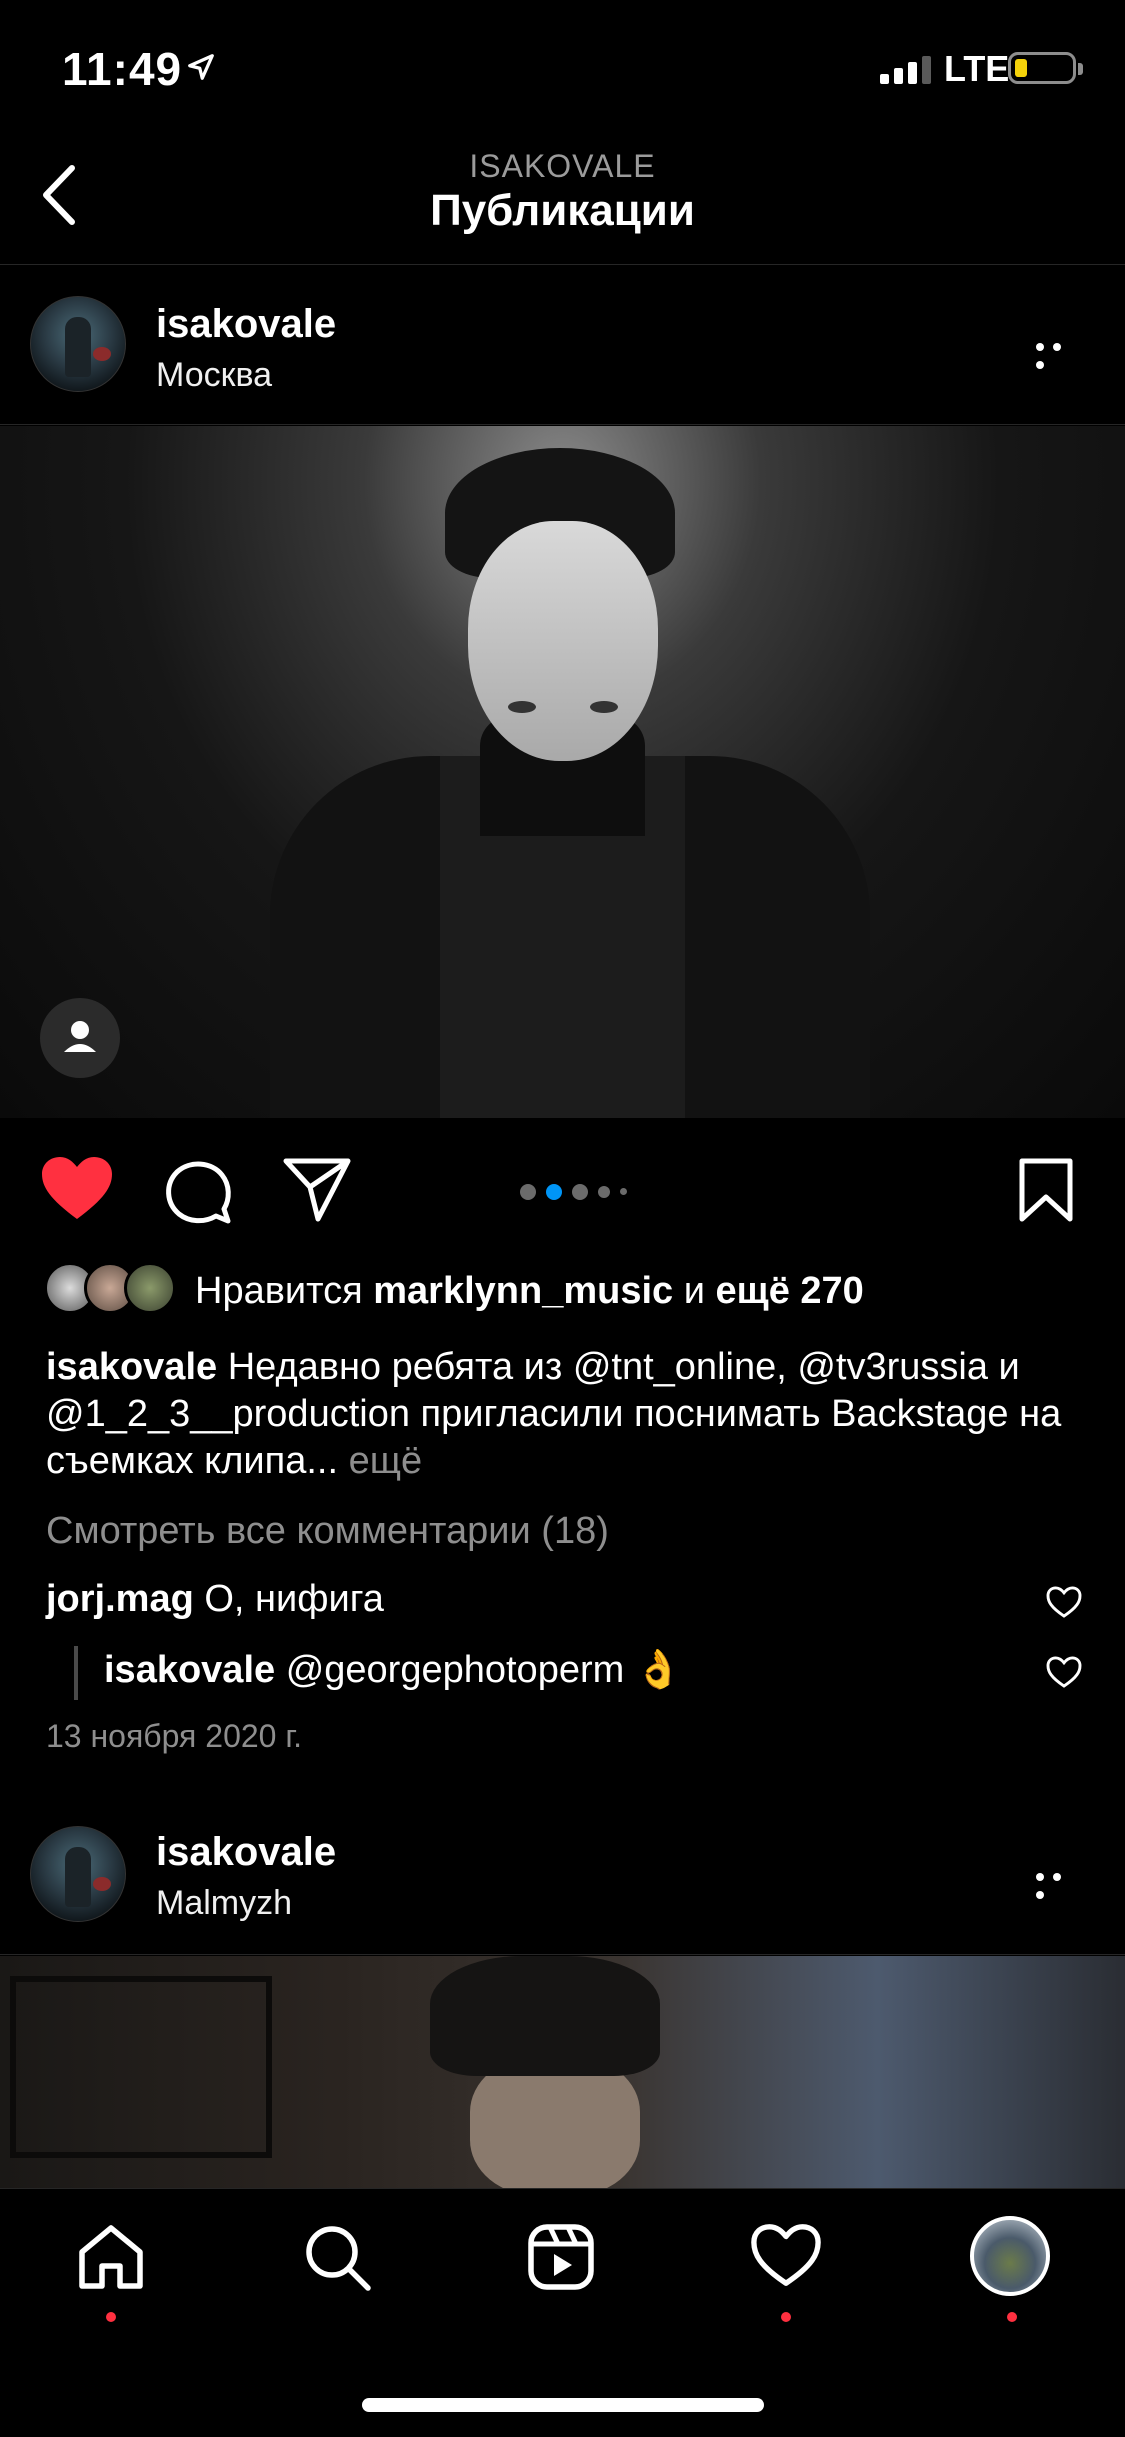  Describe the element at coordinates (111, 2317) in the screenshot. I see `home-notification-dot` at that location.